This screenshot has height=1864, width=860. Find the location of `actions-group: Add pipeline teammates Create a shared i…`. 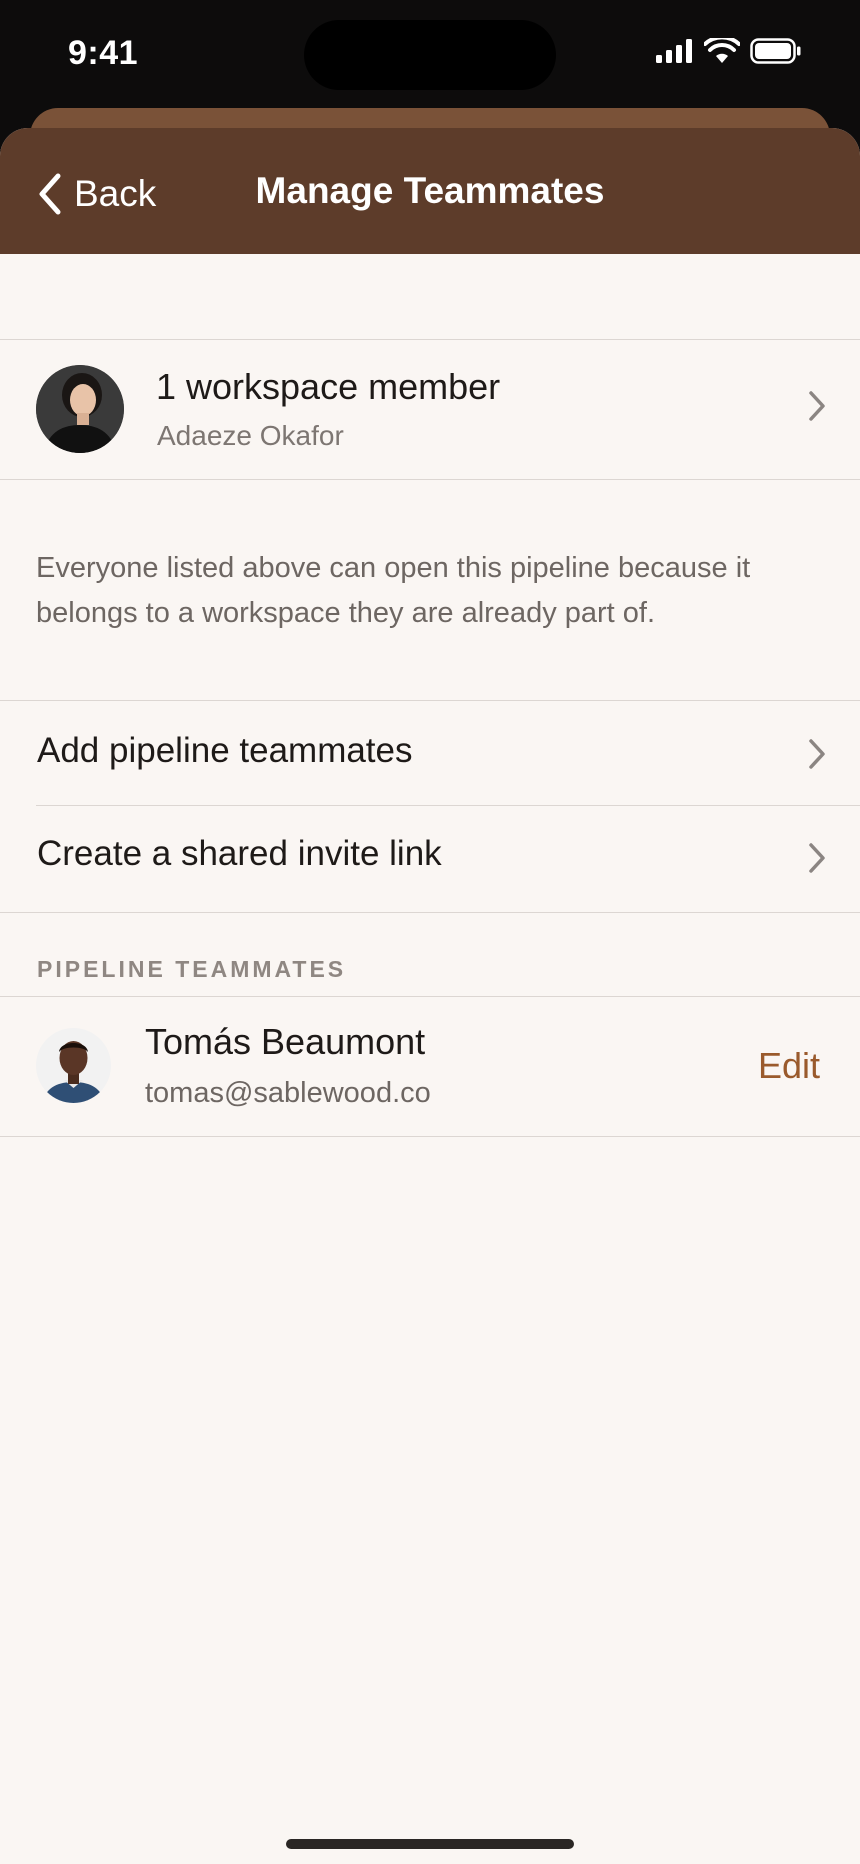

actions-group: Add pipeline teammates Create a shared i… is located at coordinates (430, 806).